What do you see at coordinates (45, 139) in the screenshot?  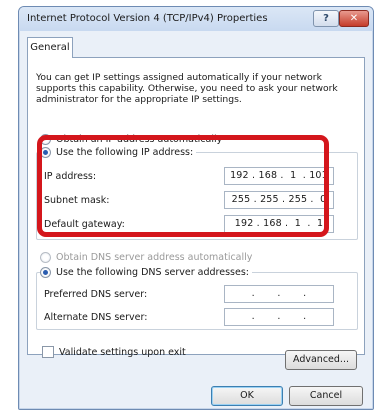 I see `obtain-ip-auto-radio` at bounding box center [45, 139].